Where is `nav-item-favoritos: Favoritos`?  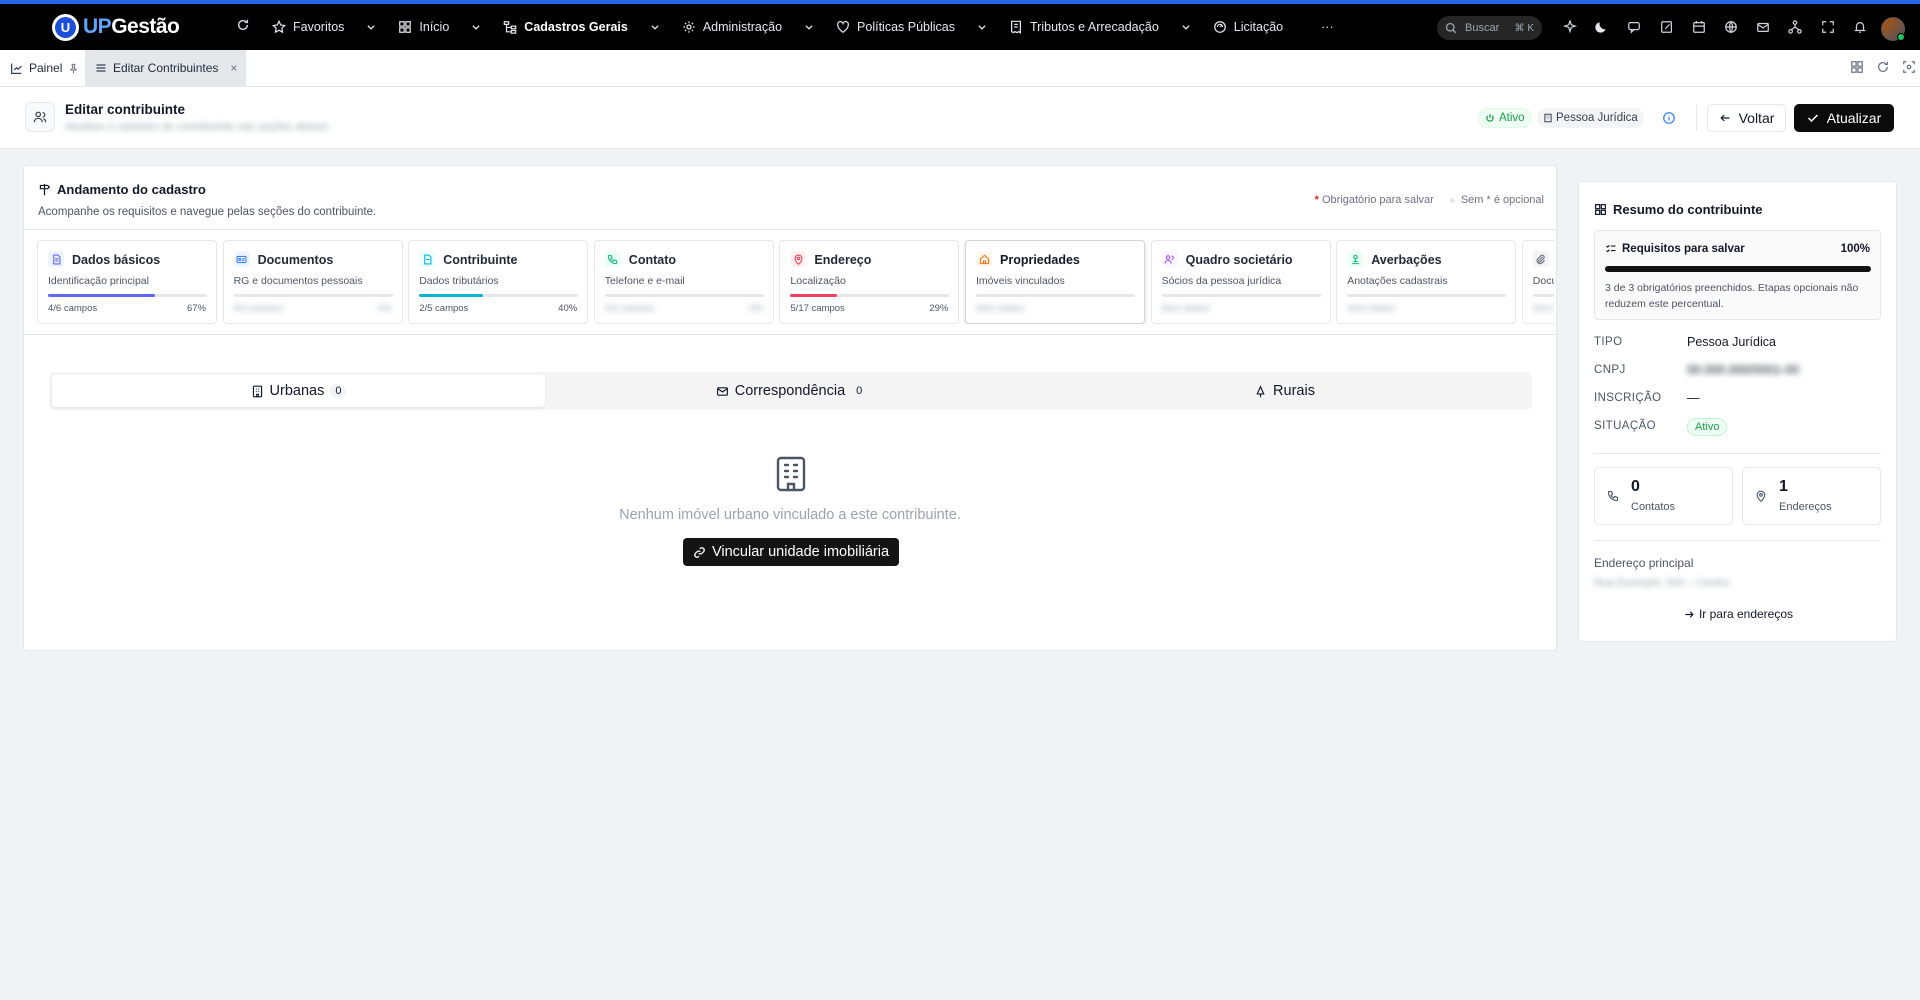 nav-item-favoritos: Favoritos is located at coordinates (324, 27).